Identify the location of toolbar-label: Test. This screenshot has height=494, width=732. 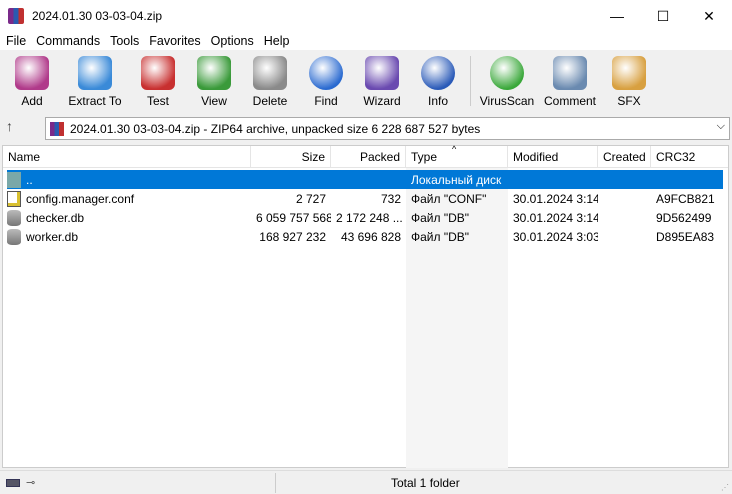
(157, 101).